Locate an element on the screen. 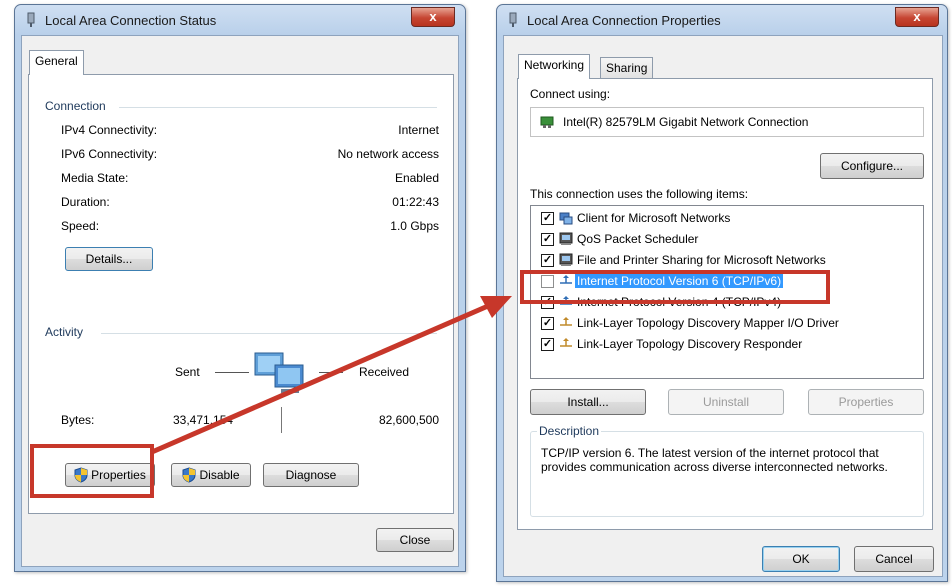 The height and width of the screenshot is (586, 952). disable-button-label: Disable is located at coordinates (219, 475).